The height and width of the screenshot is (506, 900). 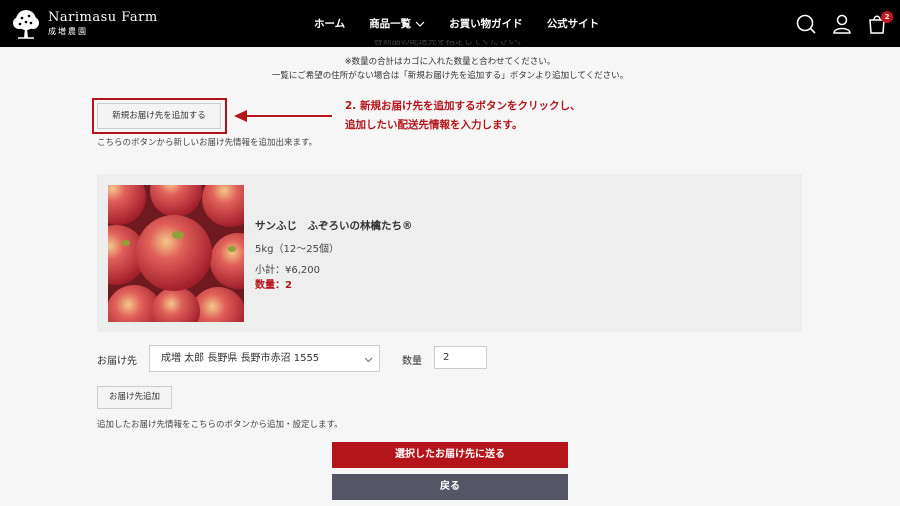 What do you see at coordinates (434, 125) in the screenshot?
I see `annotation-line-2: 追加したい配送先情報を入力します。` at bounding box center [434, 125].